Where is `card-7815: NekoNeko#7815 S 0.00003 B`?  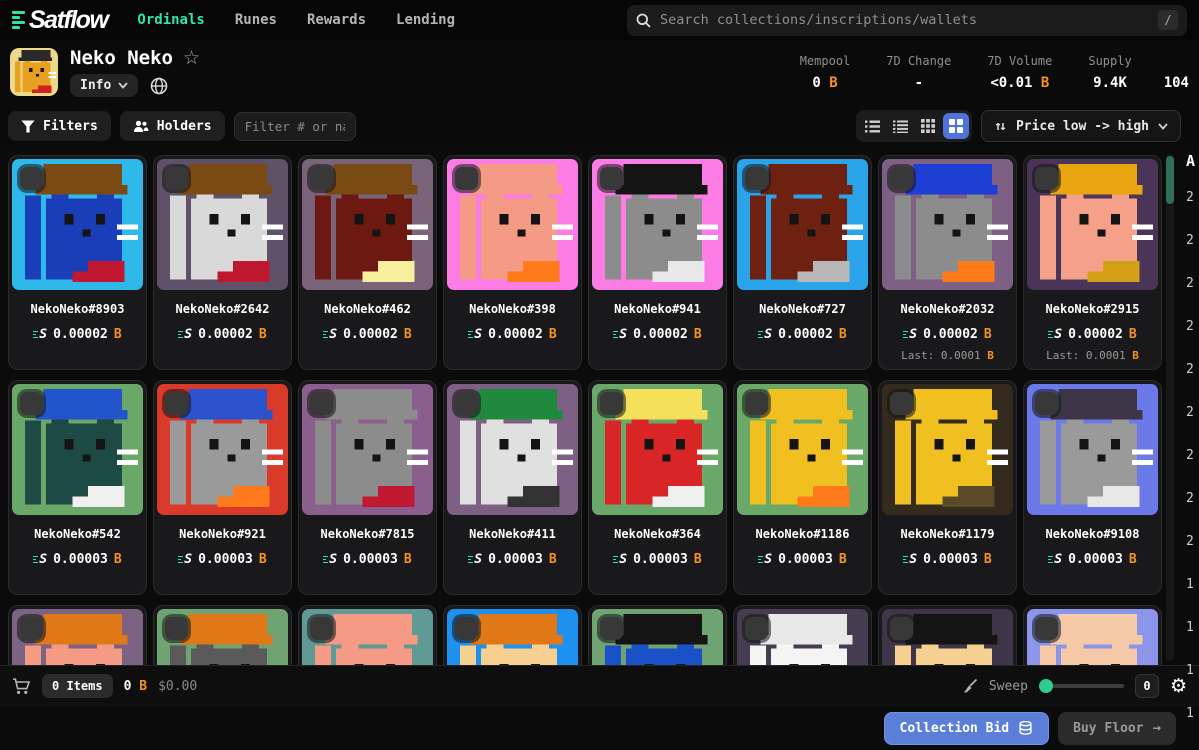
card-7815: NekoNeko#7815 S 0.00003 B is located at coordinates (367, 487).